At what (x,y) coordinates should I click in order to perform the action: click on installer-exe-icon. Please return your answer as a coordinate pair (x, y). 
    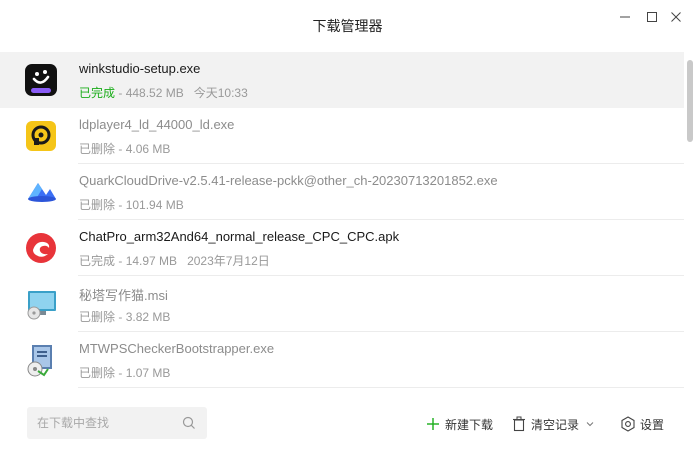
    Looking at the image, I should click on (41, 360).